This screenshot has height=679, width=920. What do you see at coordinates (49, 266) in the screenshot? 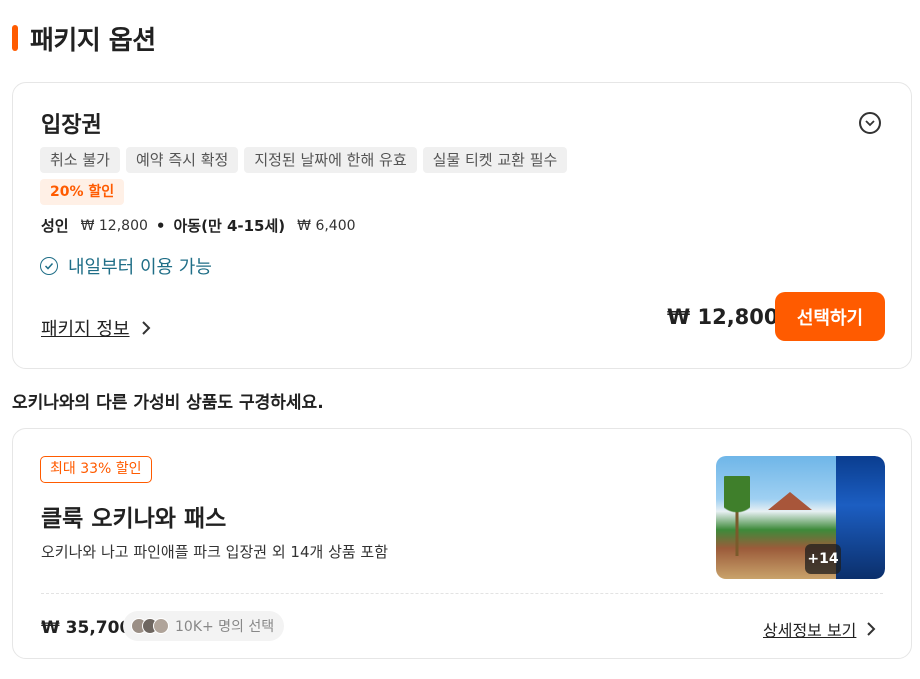
I see `check-circle-icon` at bounding box center [49, 266].